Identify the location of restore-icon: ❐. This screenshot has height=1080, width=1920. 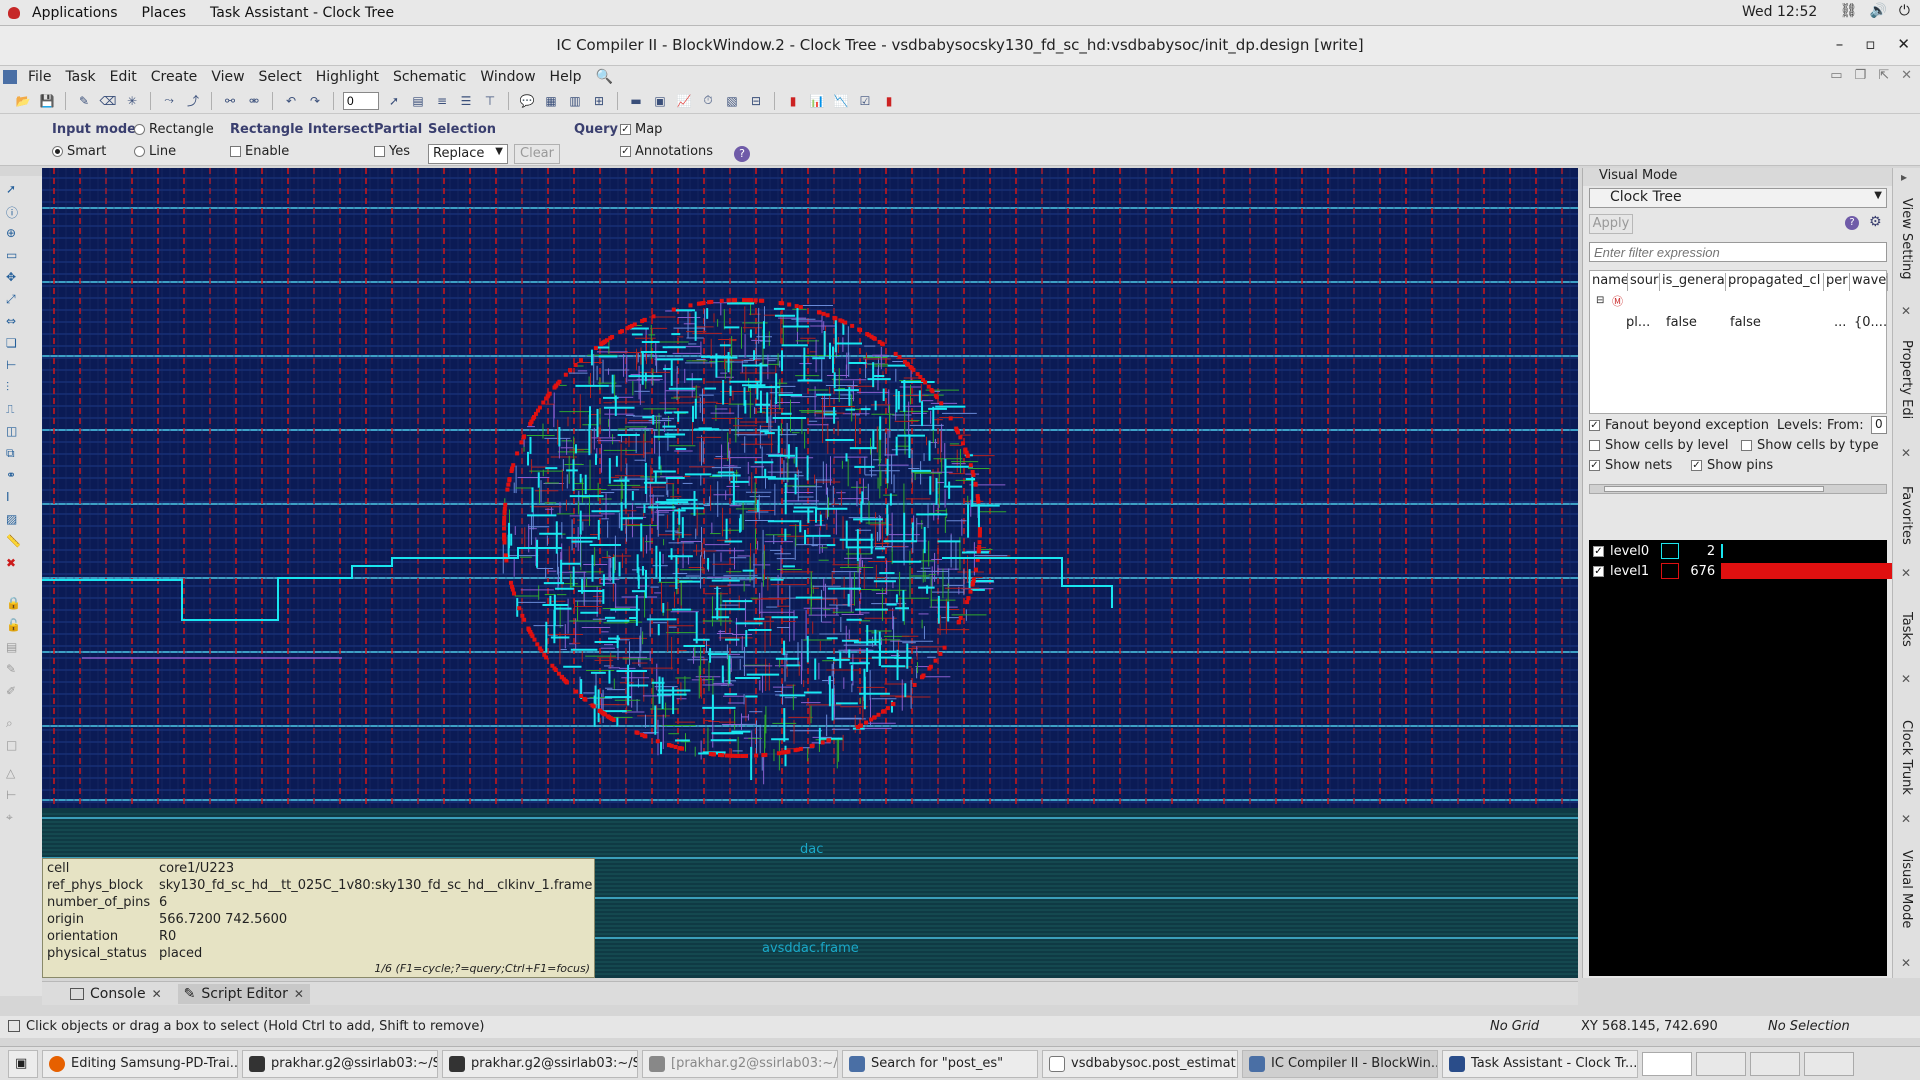
(1861, 75).